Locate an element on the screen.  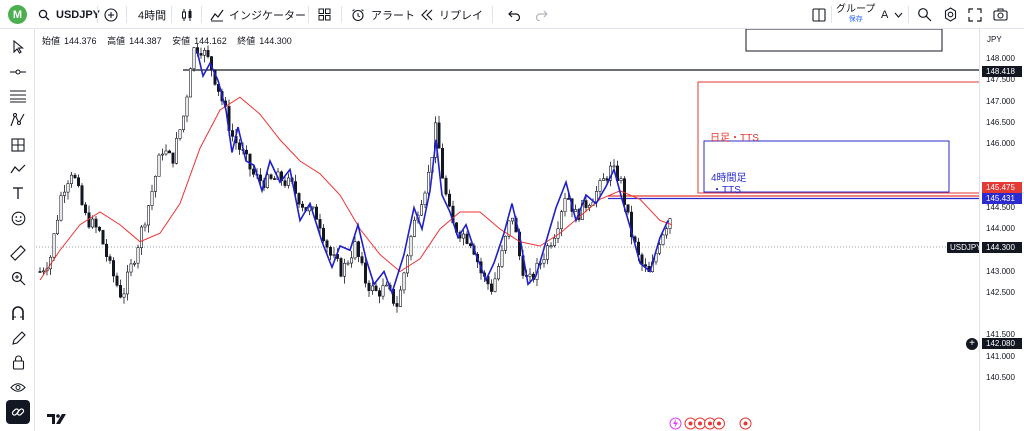
pattern-tool is located at coordinates (18, 120).